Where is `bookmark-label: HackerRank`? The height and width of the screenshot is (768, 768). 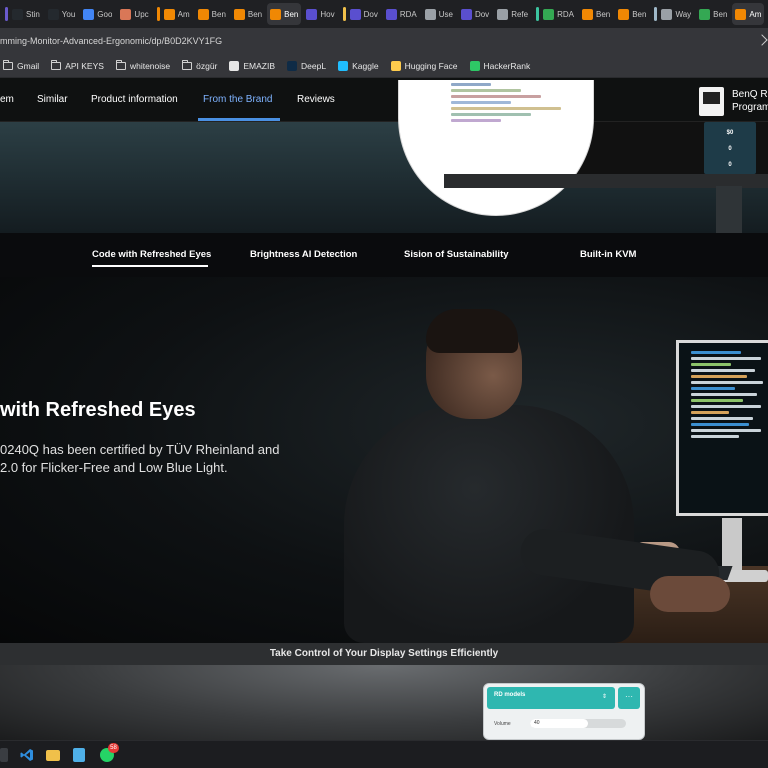 bookmark-label: HackerRank is located at coordinates (507, 65).